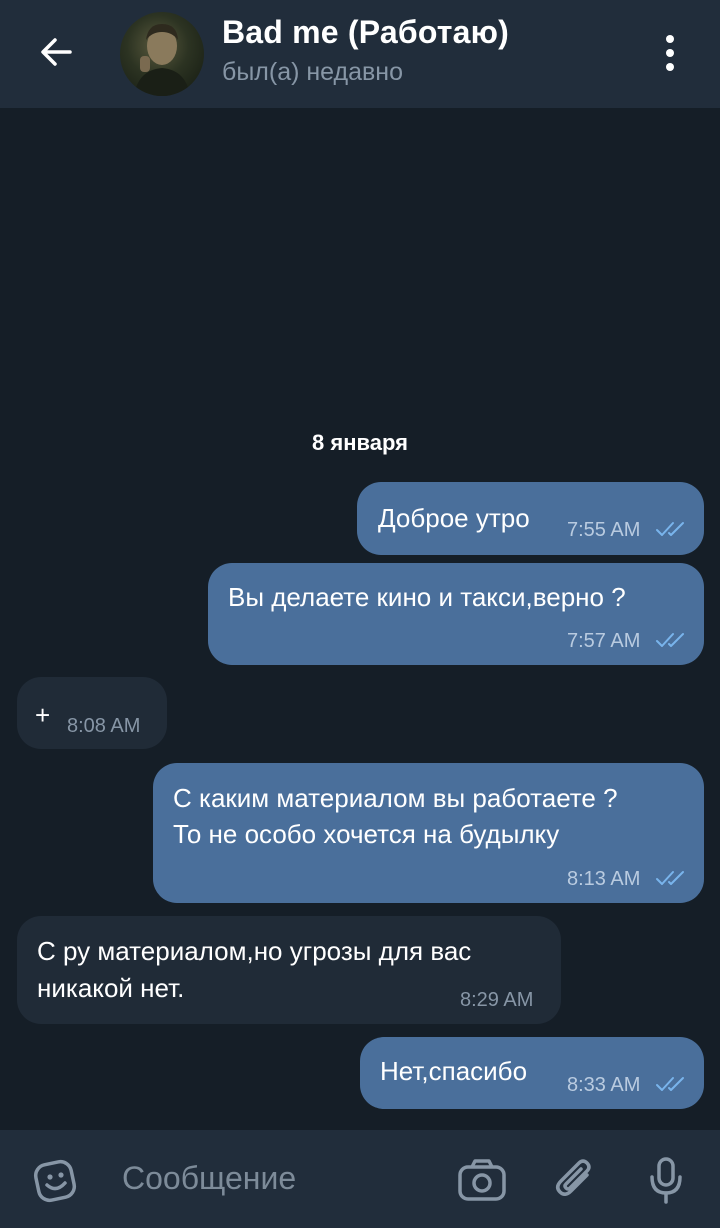 This screenshot has height=1228, width=720. I want to click on more-vertical-icon, so click(670, 53).